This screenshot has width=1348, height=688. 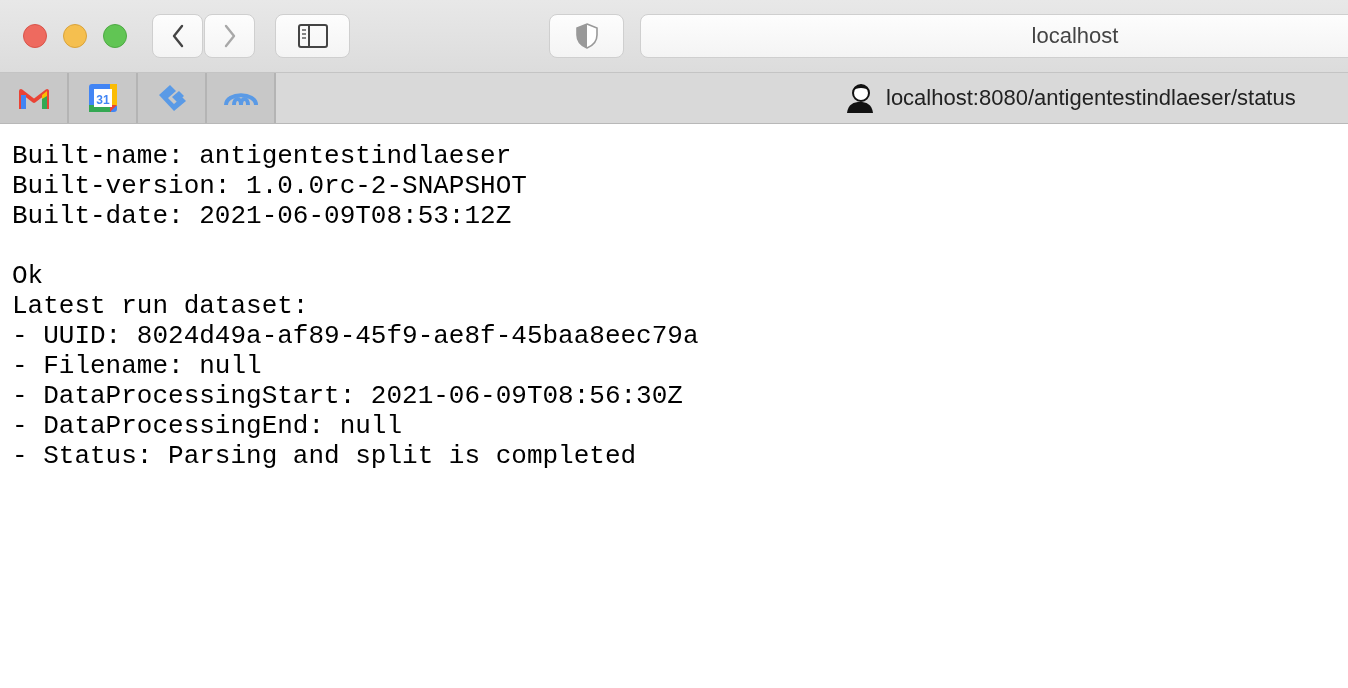 What do you see at coordinates (325, 456) in the screenshot?
I see `text-line: - Status: Parsing and split is completed` at bounding box center [325, 456].